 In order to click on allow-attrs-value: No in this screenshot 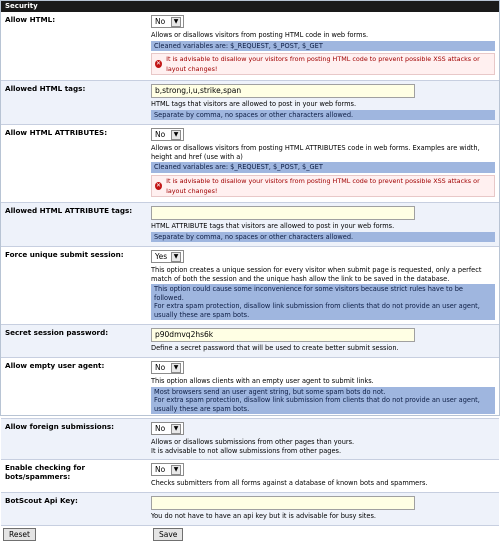, I will do `click(160, 135)`.